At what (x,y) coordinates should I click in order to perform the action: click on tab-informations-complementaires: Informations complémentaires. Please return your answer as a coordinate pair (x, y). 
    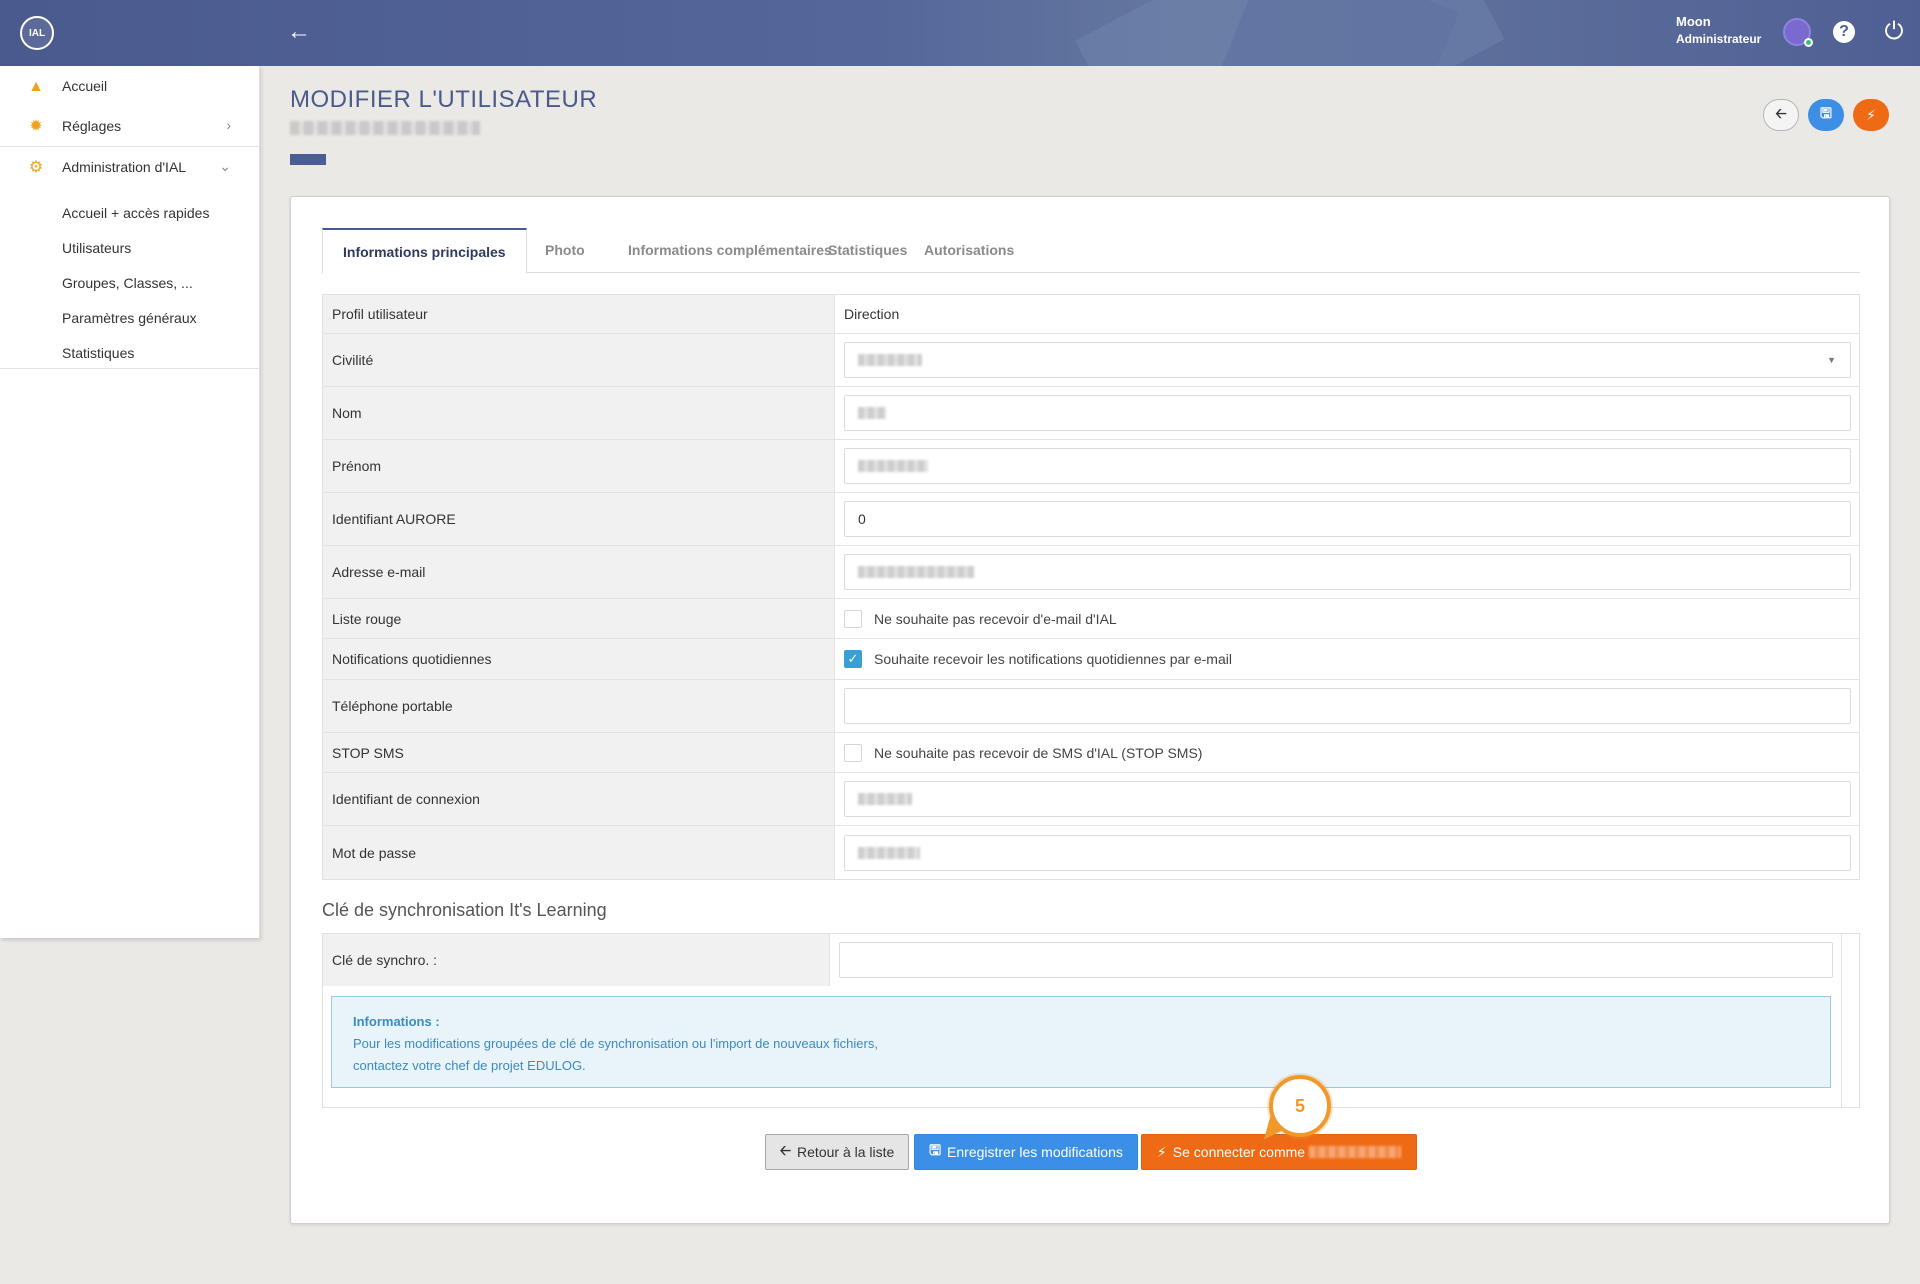
    Looking at the image, I should click on (730, 250).